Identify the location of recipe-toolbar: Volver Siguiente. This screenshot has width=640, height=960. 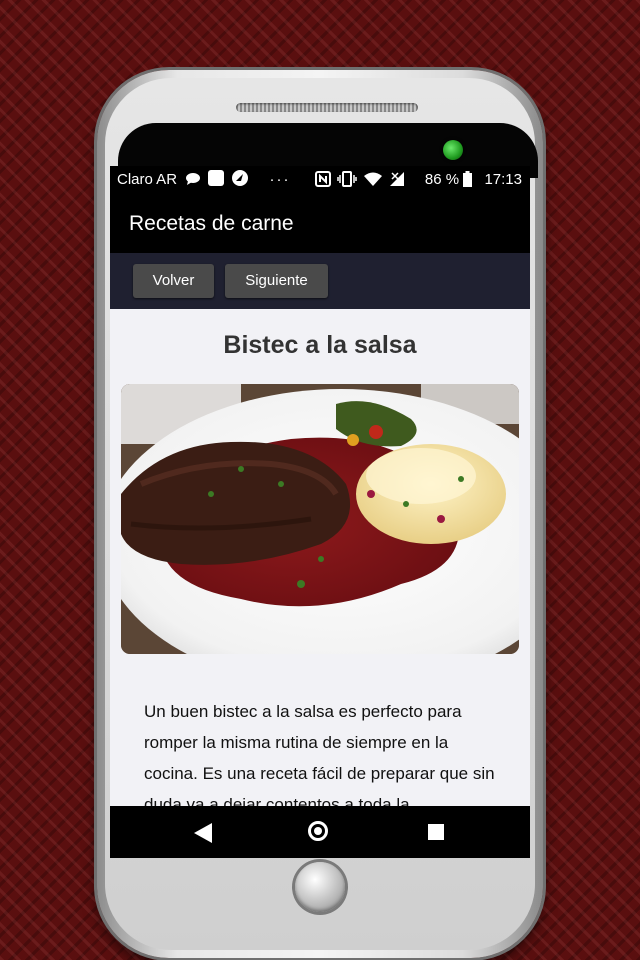
(320, 281).